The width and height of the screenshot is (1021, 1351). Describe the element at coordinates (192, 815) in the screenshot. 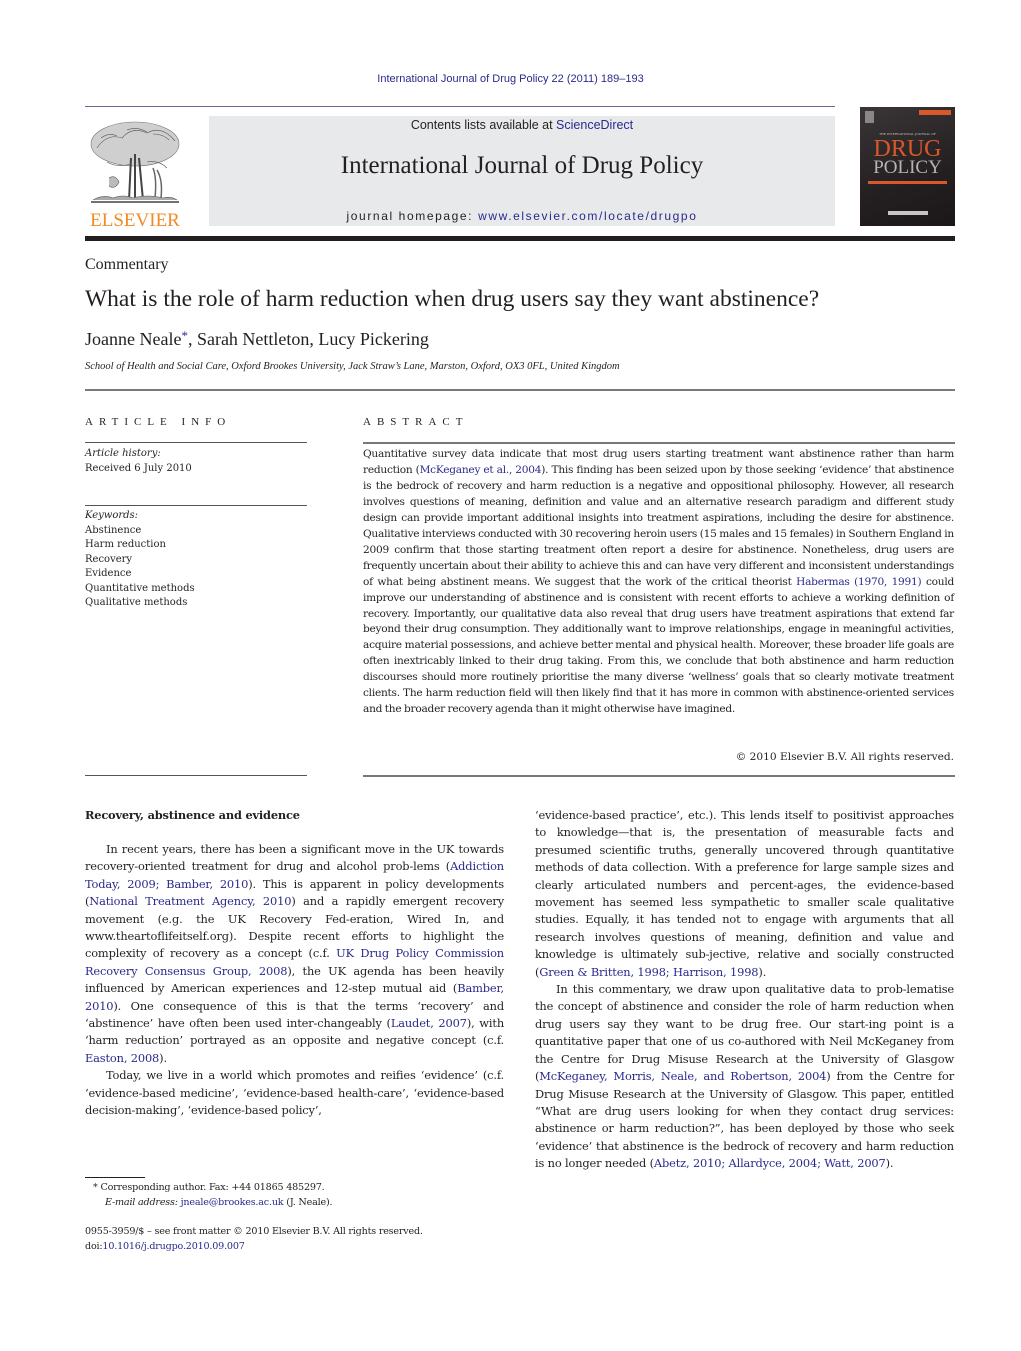

I see `section-heading: Recovery, abstinence and evidence` at that location.